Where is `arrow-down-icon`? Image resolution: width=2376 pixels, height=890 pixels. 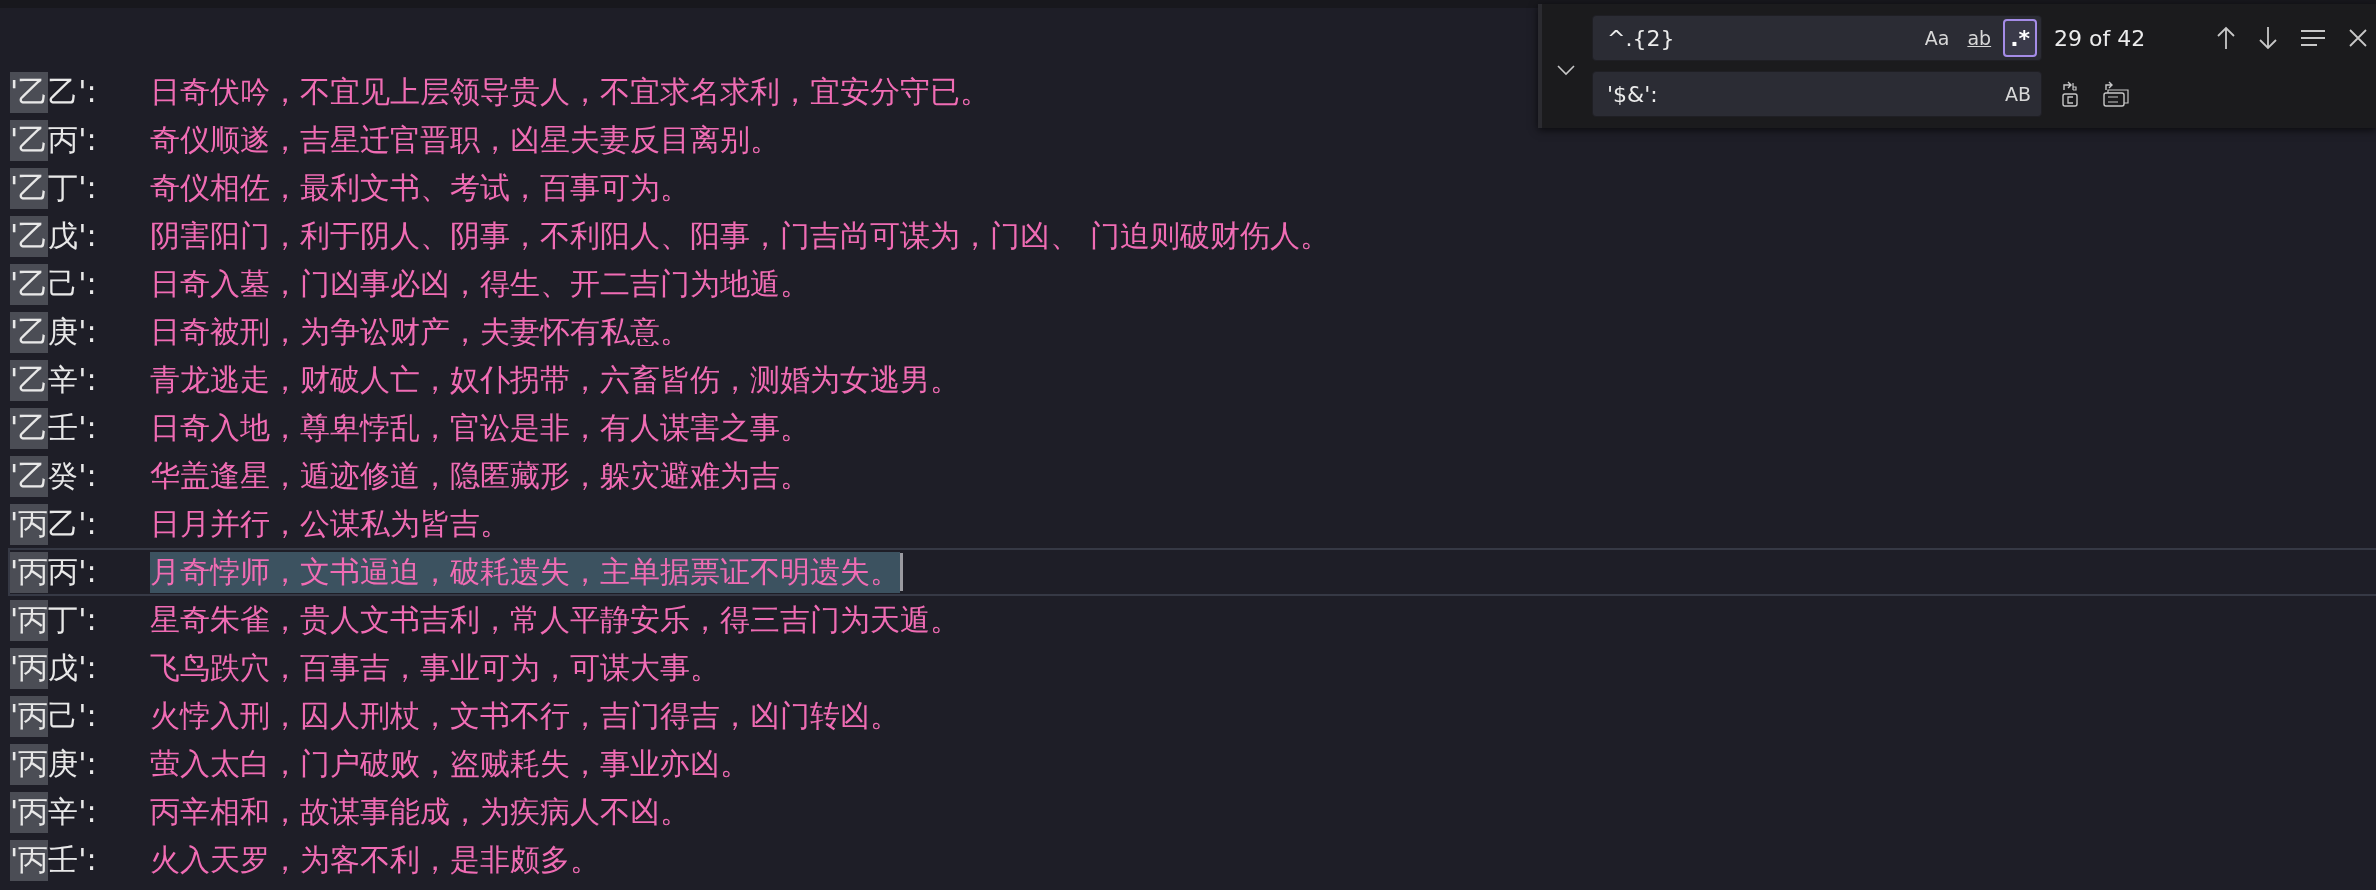
arrow-down-icon is located at coordinates (2268, 38).